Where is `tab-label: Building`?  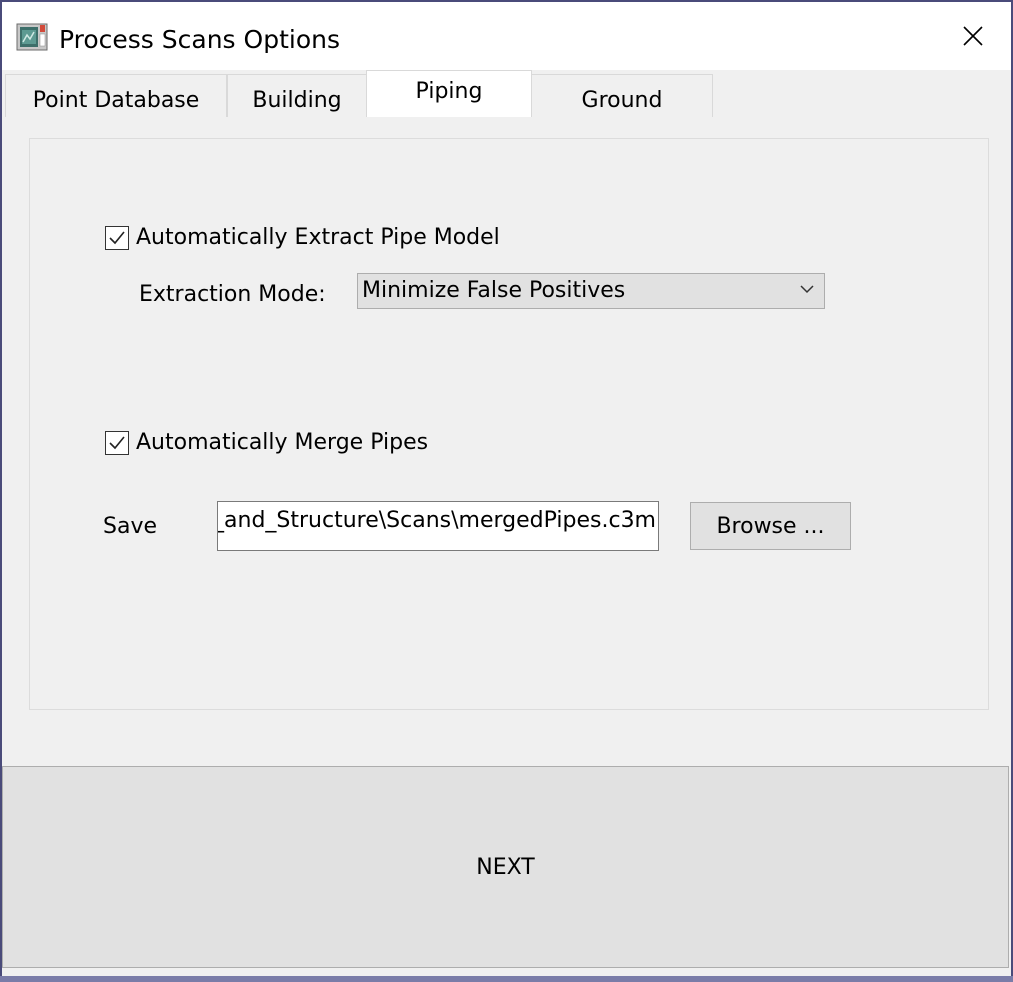
tab-label: Building is located at coordinates (297, 100).